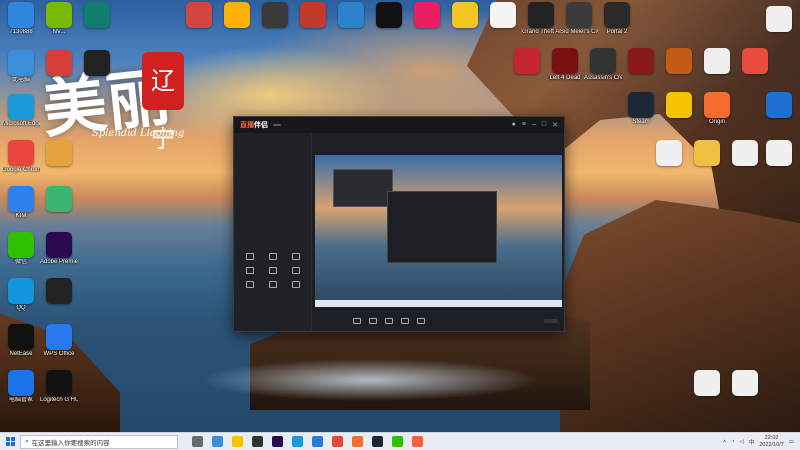 The width and height of the screenshot is (800, 450). What do you see at coordinates (555, 125) in the screenshot?
I see `close-icon: ✕` at bounding box center [555, 125].